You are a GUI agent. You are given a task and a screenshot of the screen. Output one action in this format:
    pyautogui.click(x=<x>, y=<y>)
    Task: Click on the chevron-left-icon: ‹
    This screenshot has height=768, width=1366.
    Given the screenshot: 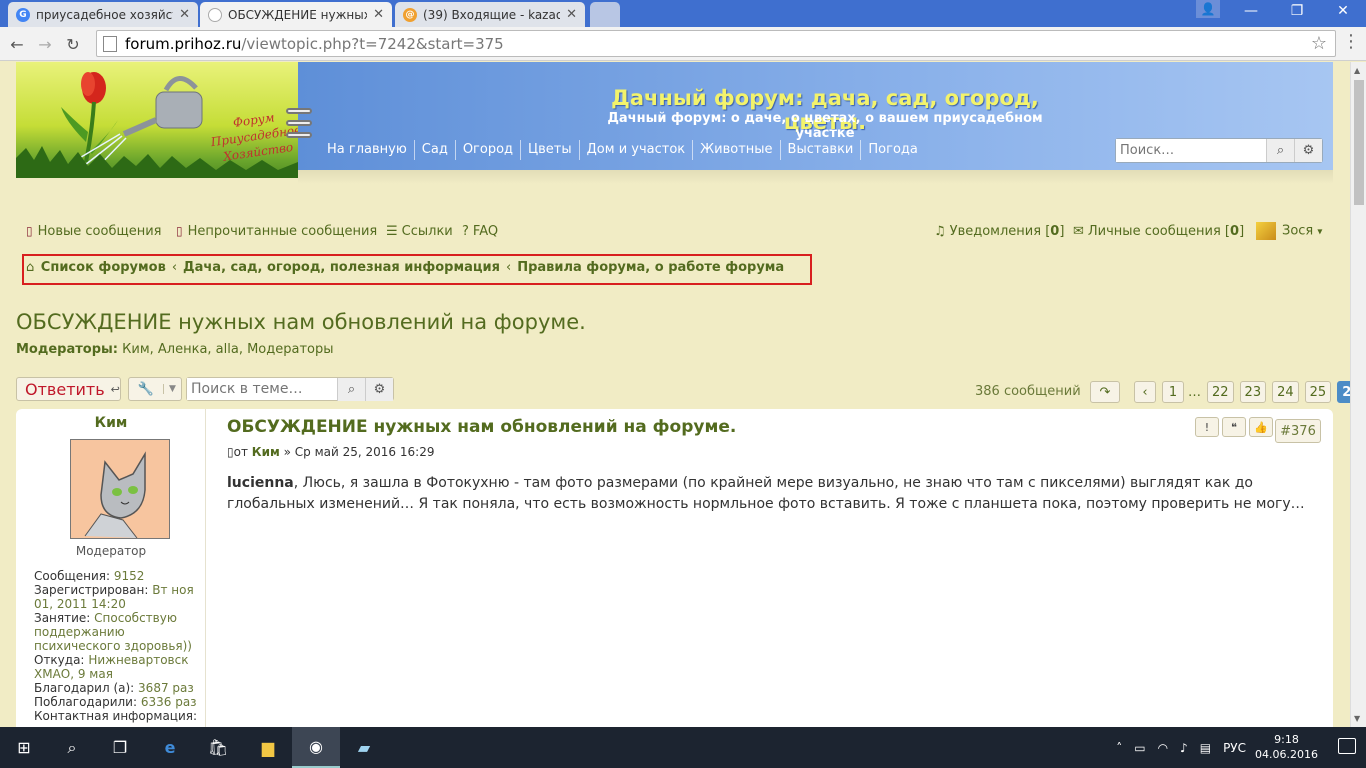 What is the action you would take?
    pyautogui.click(x=174, y=267)
    